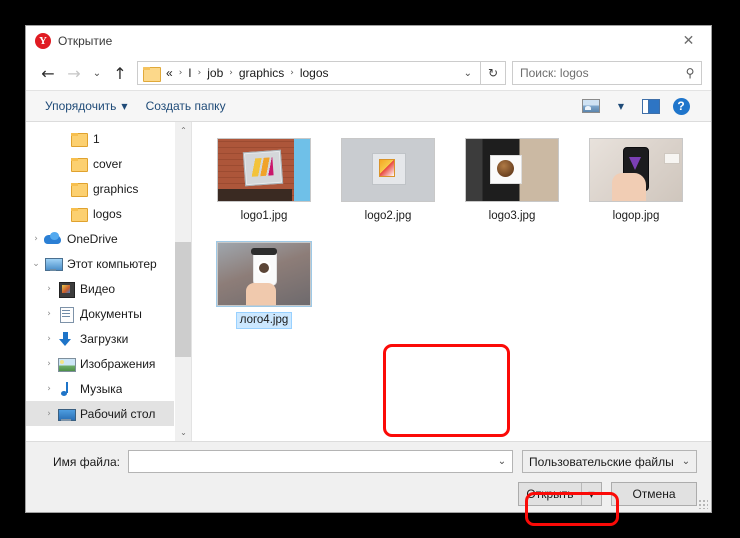  Describe the element at coordinates (66, 364) in the screenshot. I see `pictures-icon` at that location.